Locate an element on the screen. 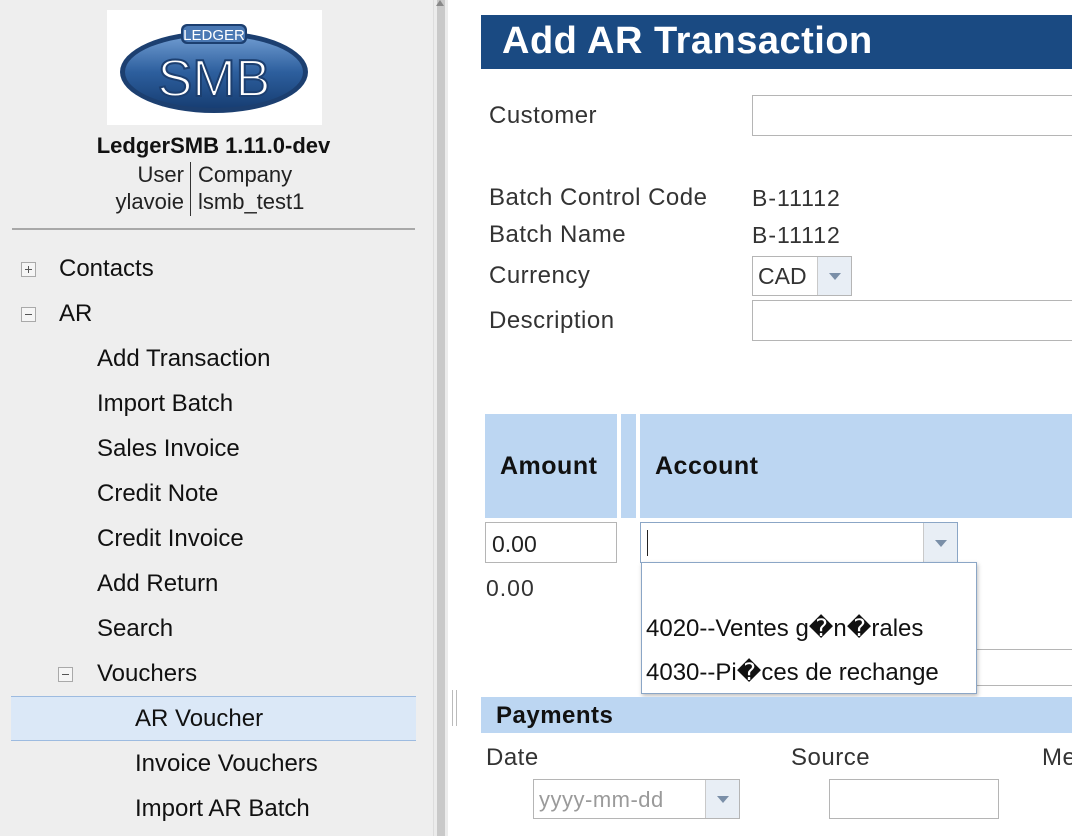 This screenshot has width=1072, height=836. column-spacer-header is located at coordinates (628, 466).